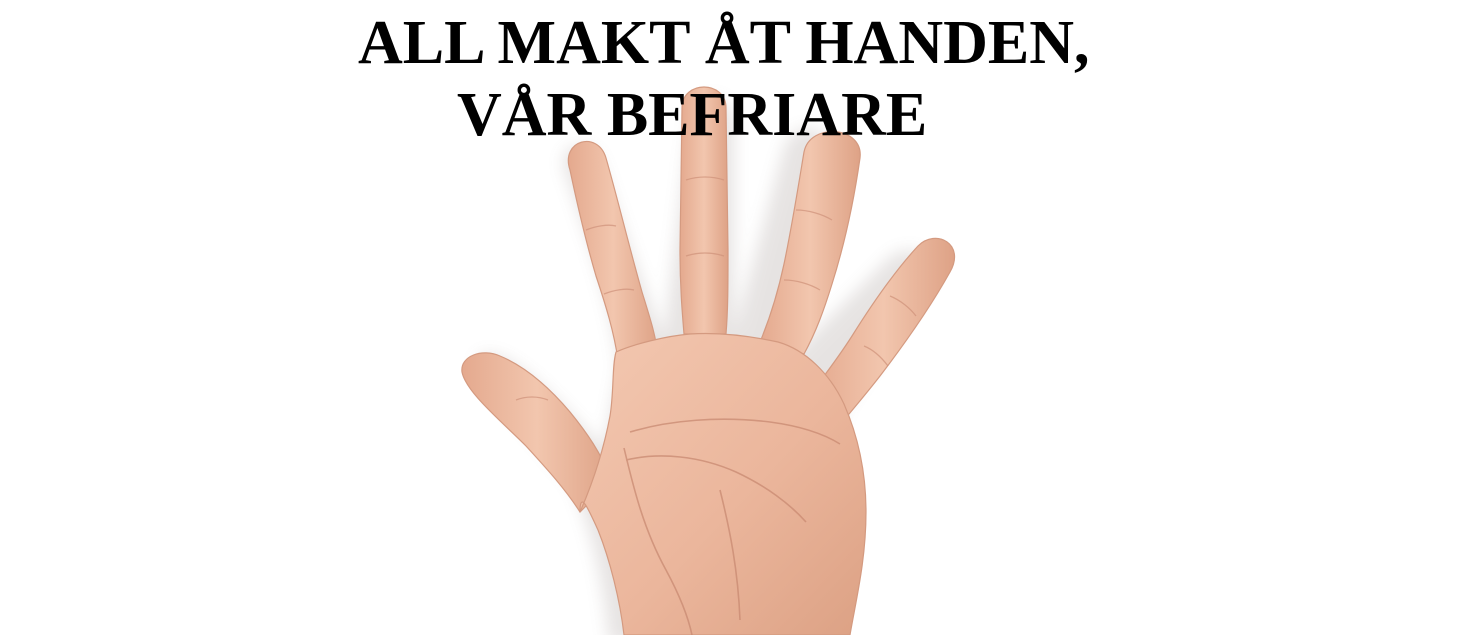 The image size is (1477, 635). Describe the element at coordinates (692, 115) in the screenshot. I see `headline-line-2: VÅR BEFRIARE` at that location.